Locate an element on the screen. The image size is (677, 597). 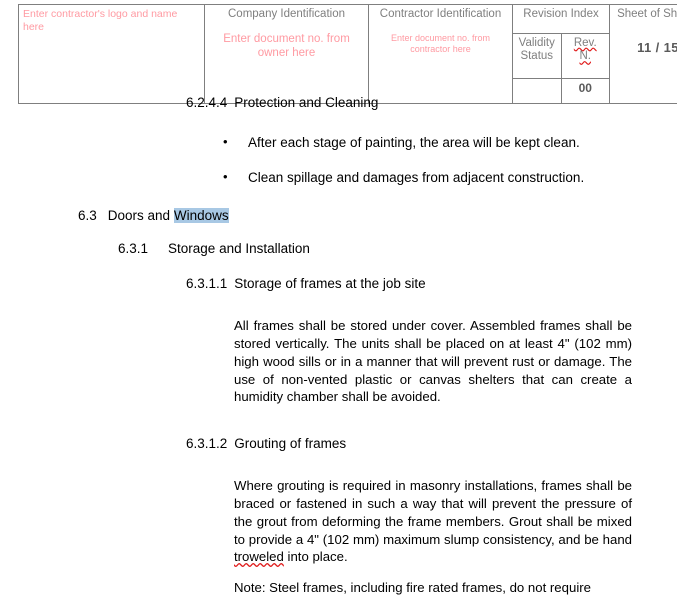
heading-6-3: 6.3 Doors and Windows is located at coordinates (338, 215).